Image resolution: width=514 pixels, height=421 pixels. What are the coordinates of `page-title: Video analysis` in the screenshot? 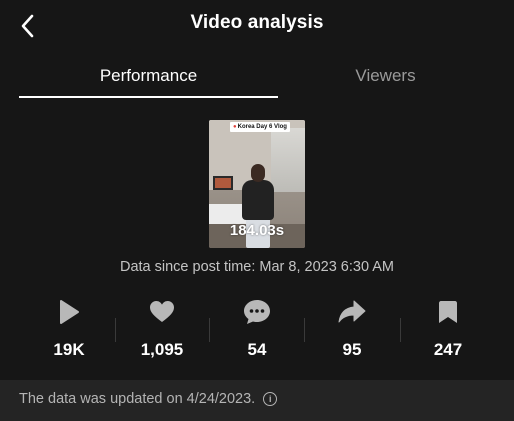 It's located at (257, 22).